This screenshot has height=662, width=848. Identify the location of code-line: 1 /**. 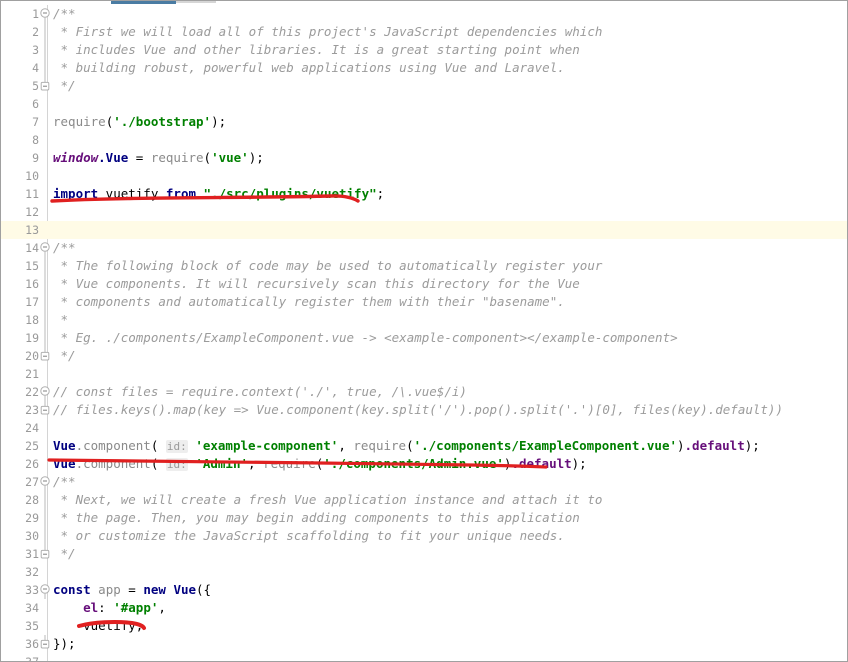
(424, 14).